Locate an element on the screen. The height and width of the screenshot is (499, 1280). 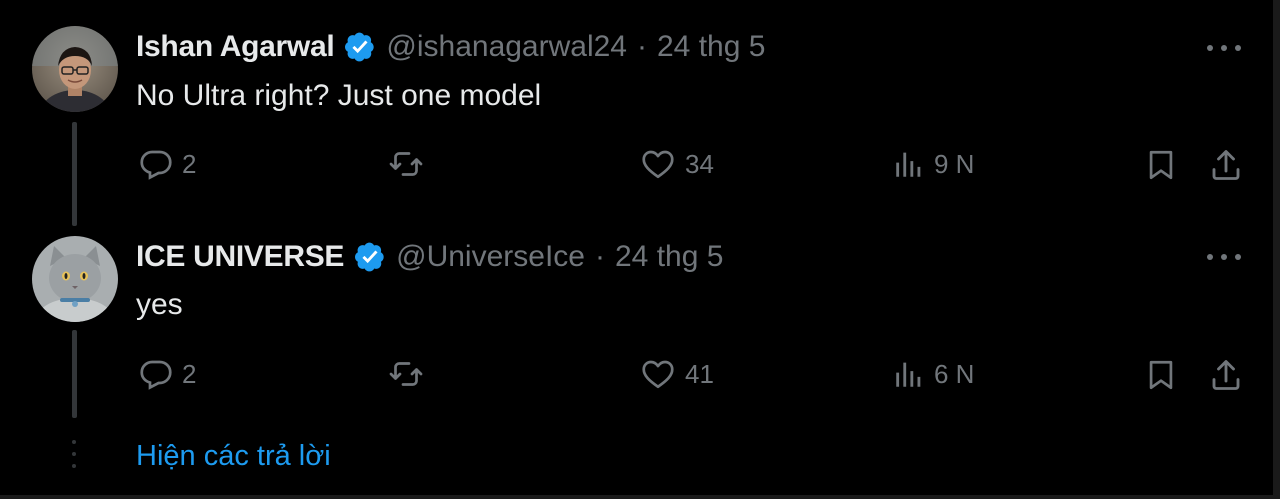
avatar-ishan is located at coordinates (75, 69).